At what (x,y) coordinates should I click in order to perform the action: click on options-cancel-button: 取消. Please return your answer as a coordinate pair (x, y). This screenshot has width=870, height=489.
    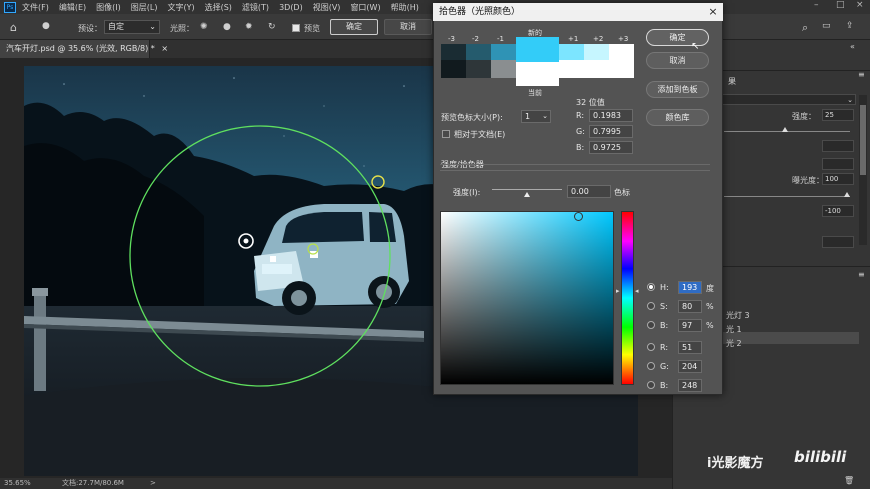
    Looking at the image, I should click on (408, 27).